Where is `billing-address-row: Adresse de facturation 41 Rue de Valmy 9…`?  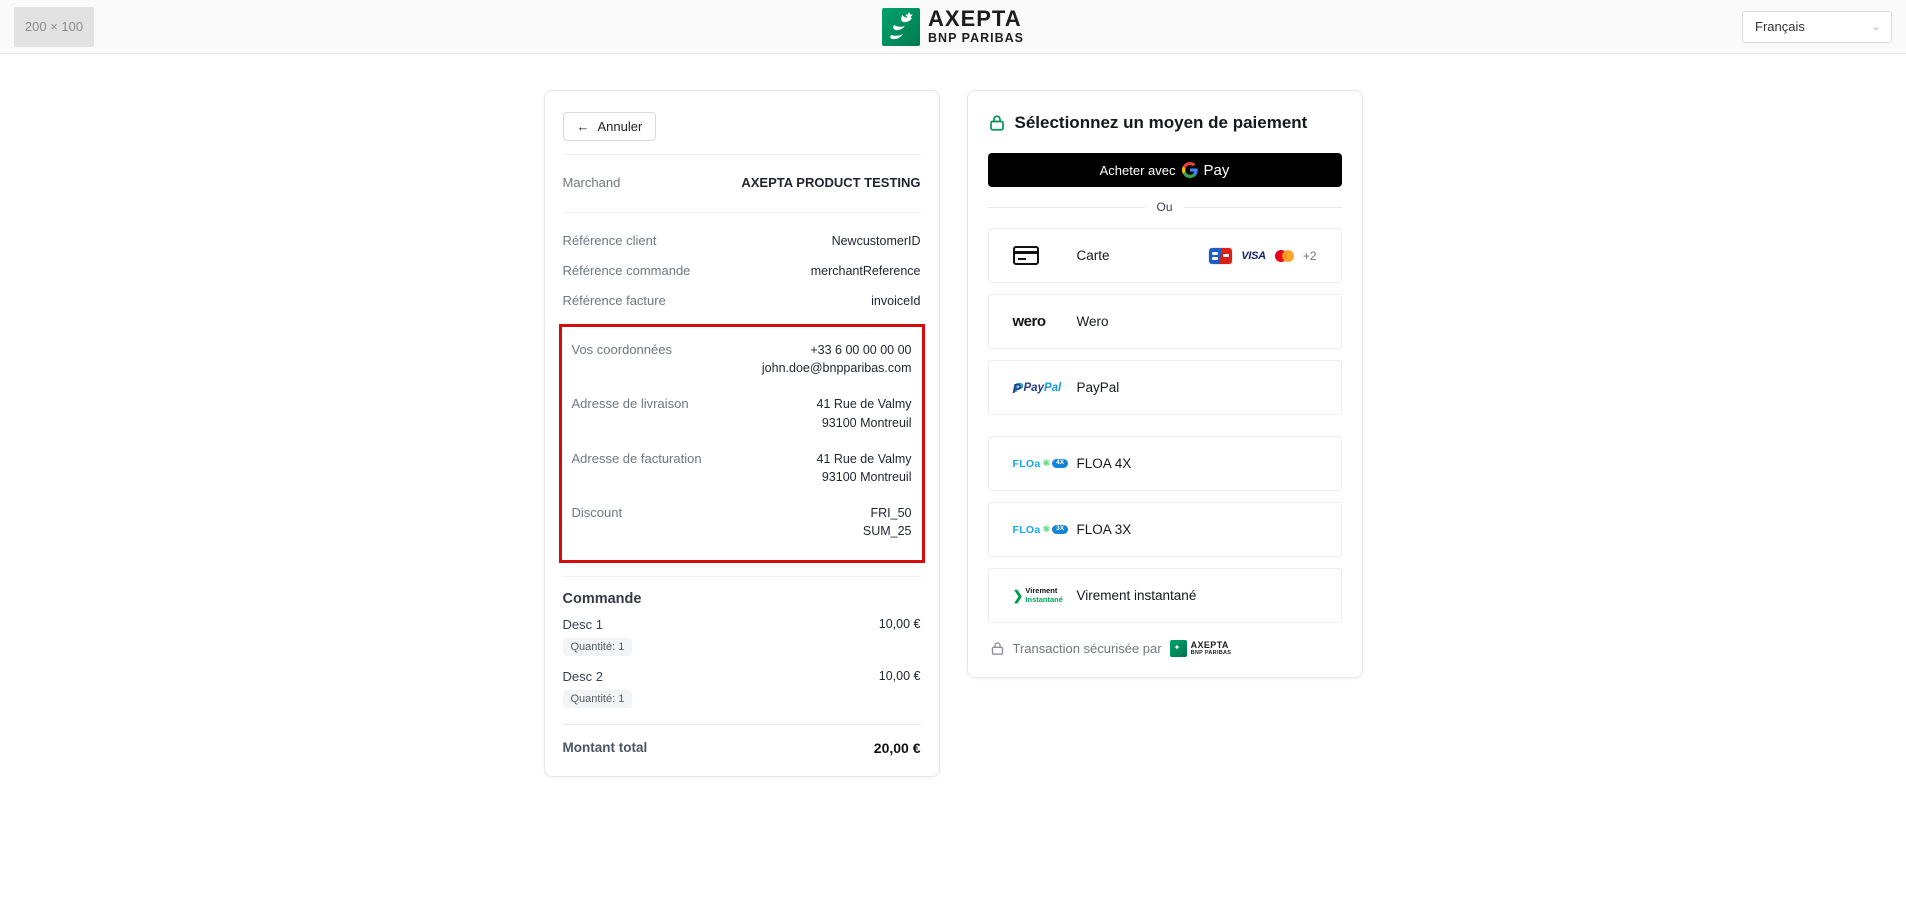
billing-address-row: Adresse de facturation 41 Rue de Valmy 9… is located at coordinates (742, 469).